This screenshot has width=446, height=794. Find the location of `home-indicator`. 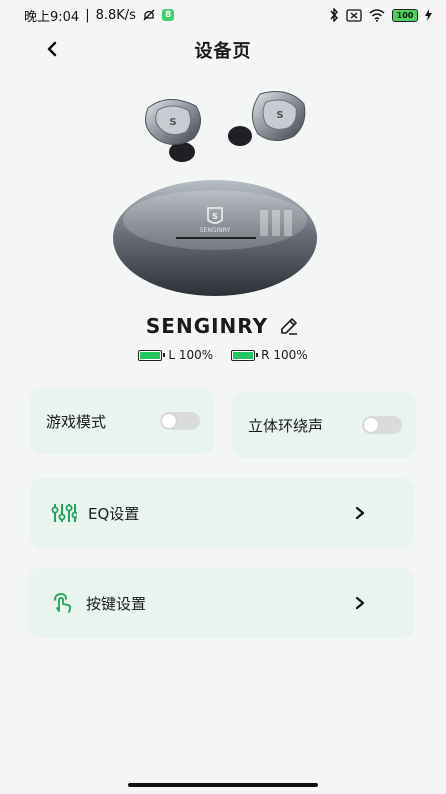

home-indicator is located at coordinates (223, 785).